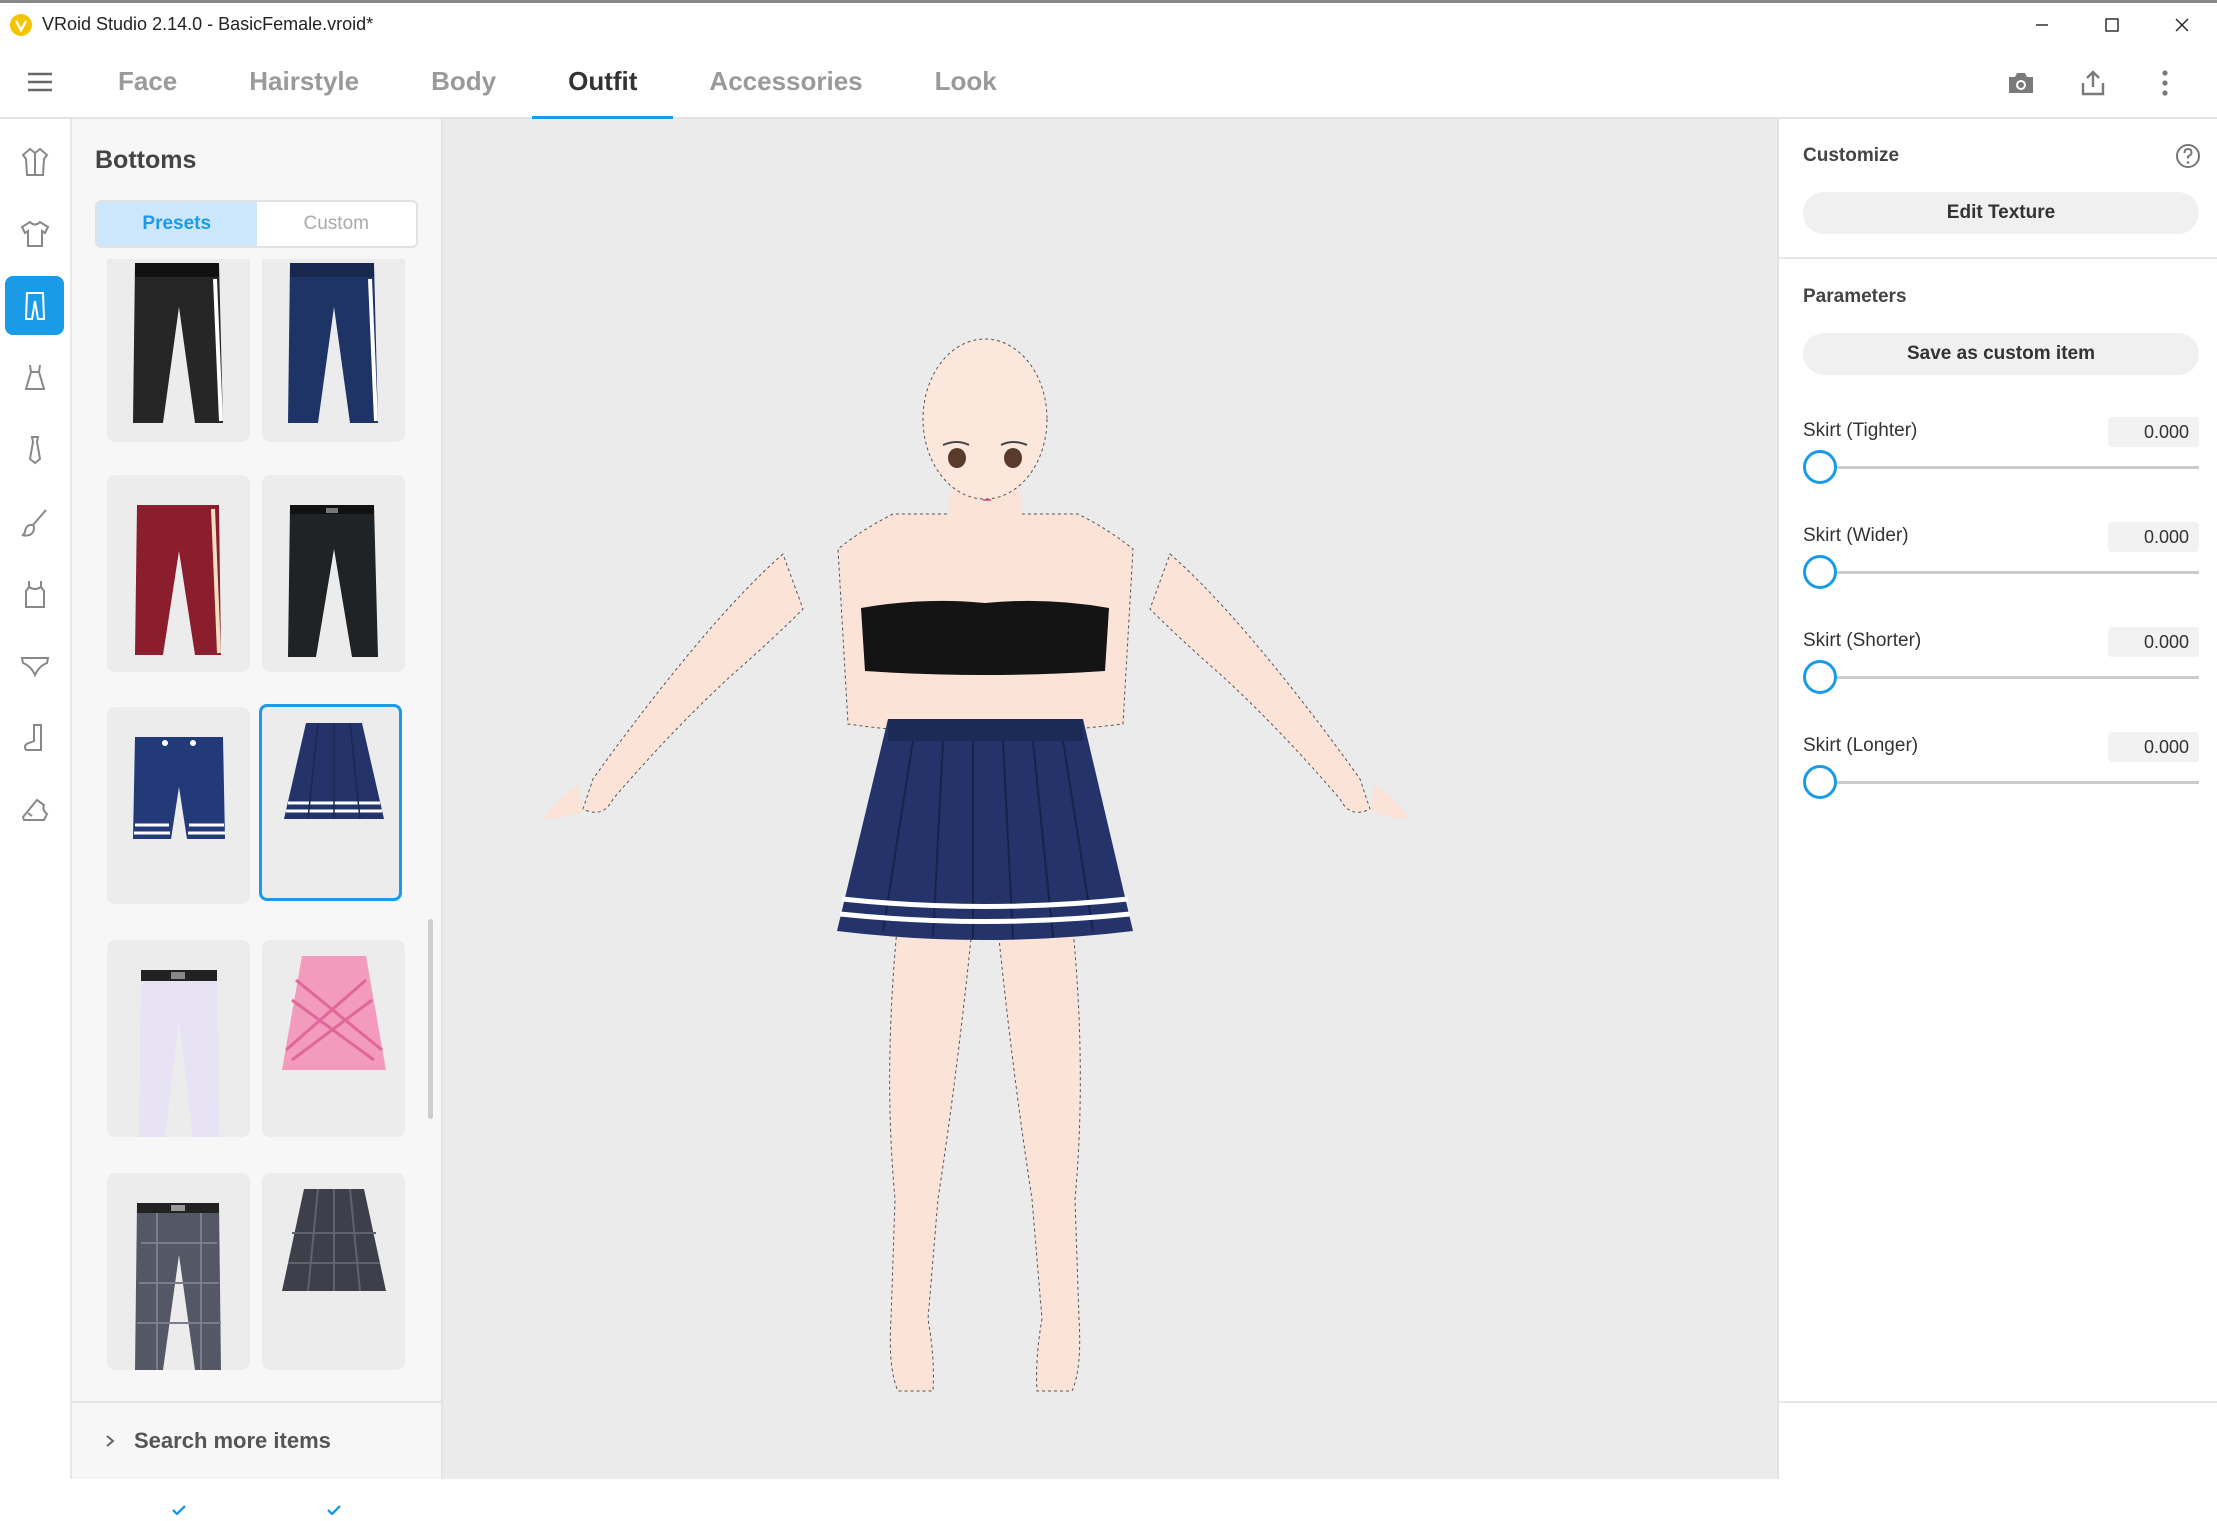 The width and height of the screenshot is (2217, 1521). Describe the element at coordinates (785, 81) in the screenshot. I see `tab-accessories: Accessories` at that location.